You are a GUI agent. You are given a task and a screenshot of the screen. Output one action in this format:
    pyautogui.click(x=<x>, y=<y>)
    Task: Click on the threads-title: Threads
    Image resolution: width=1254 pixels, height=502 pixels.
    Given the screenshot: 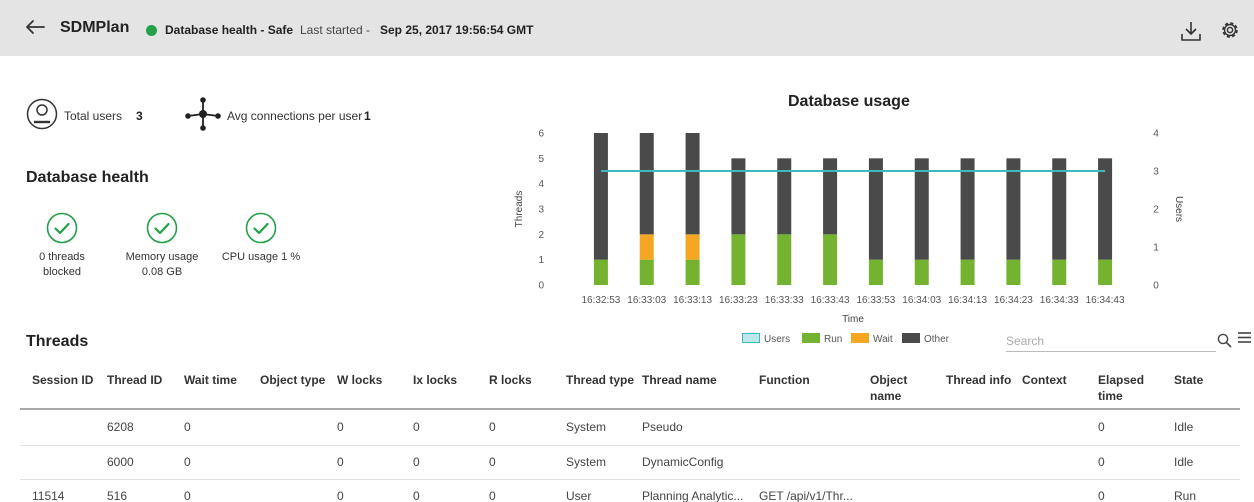 What is the action you would take?
    pyautogui.click(x=57, y=341)
    